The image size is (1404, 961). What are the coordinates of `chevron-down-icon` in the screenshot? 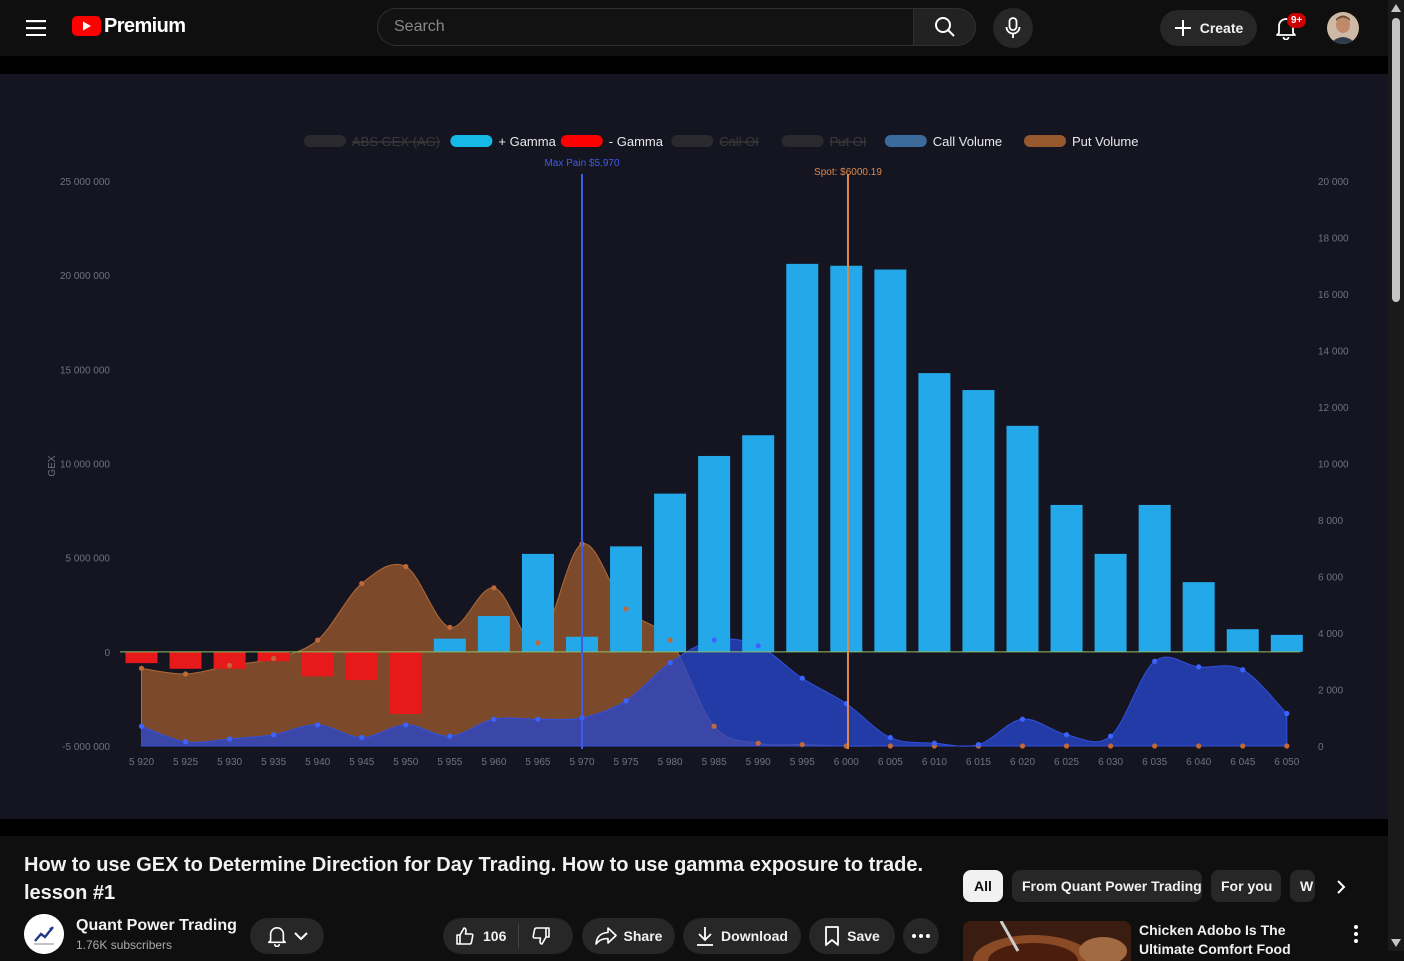 It's located at (300, 936).